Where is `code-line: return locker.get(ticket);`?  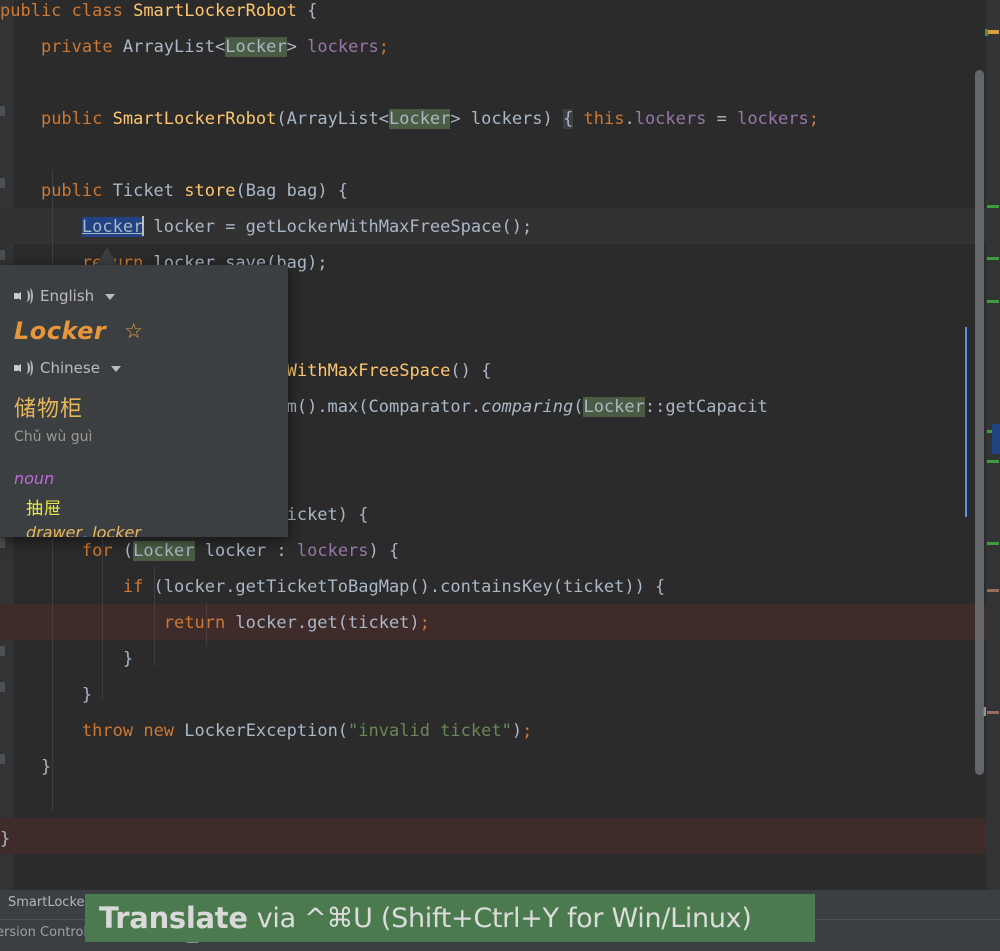
code-line: return locker.get(ticket); is located at coordinates (500, 623).